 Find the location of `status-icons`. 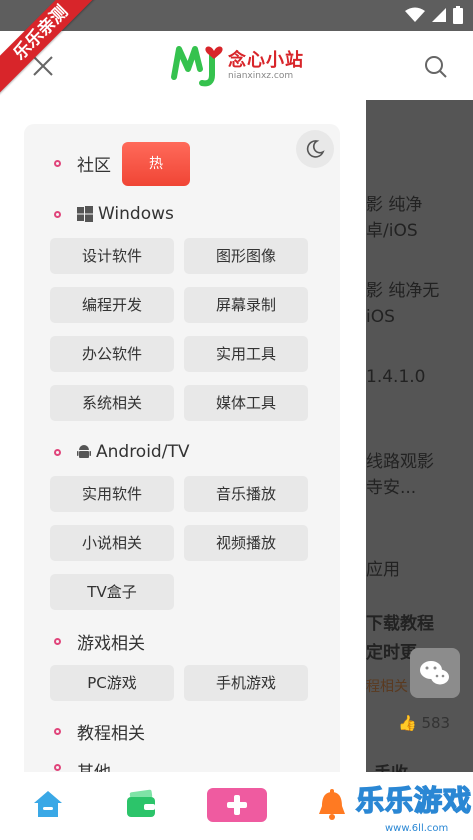

status-icons is located at coordinates (434, 15).